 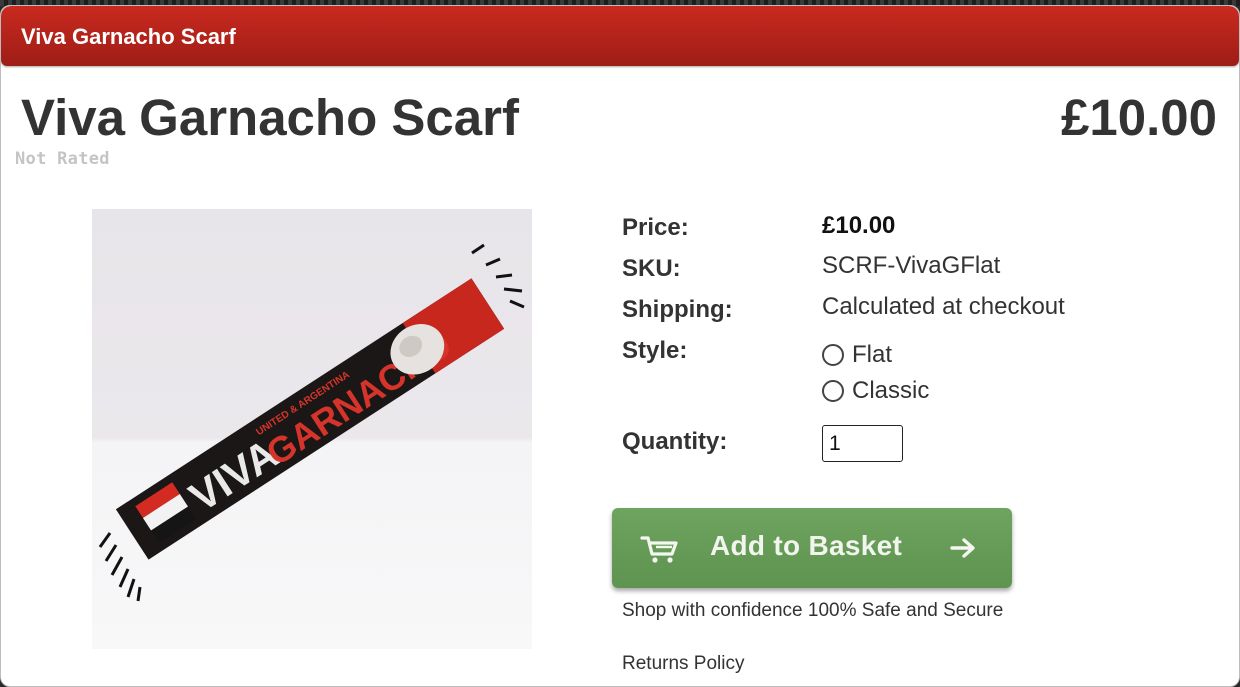 What do you see at coordinates (891, 390) in the screenshot?
I see `style-option-classic-label: Classic` at bounding box center [891, 390].